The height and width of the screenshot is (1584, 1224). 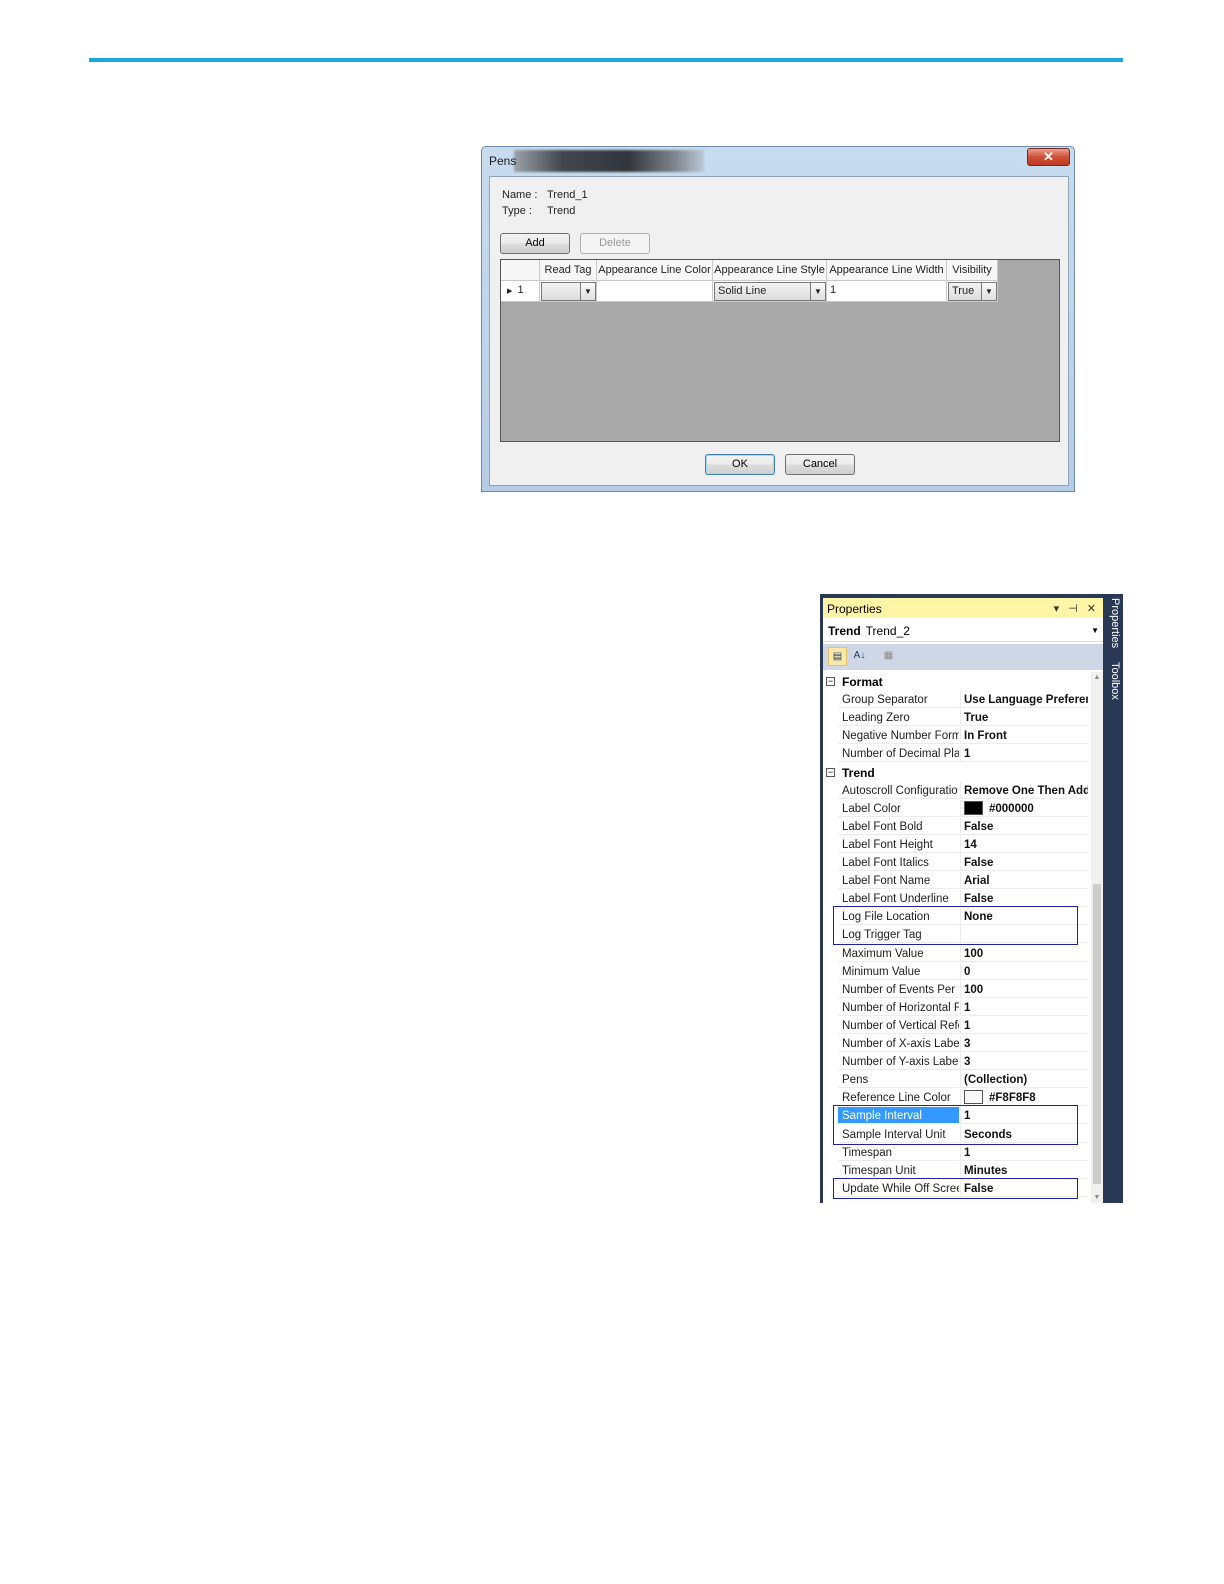 I want to click on property-row: Group Separator Use Language Preferen, so click(x=955, y=700).